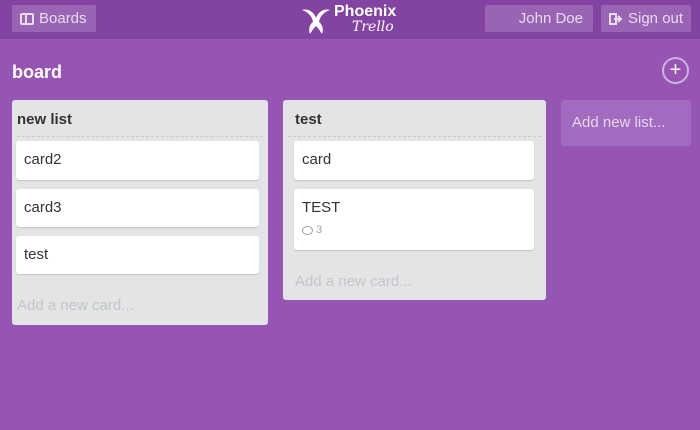 The width and height of the screenshot is (700, 430). I want to click on sign-out-icon, so click(616, 18).